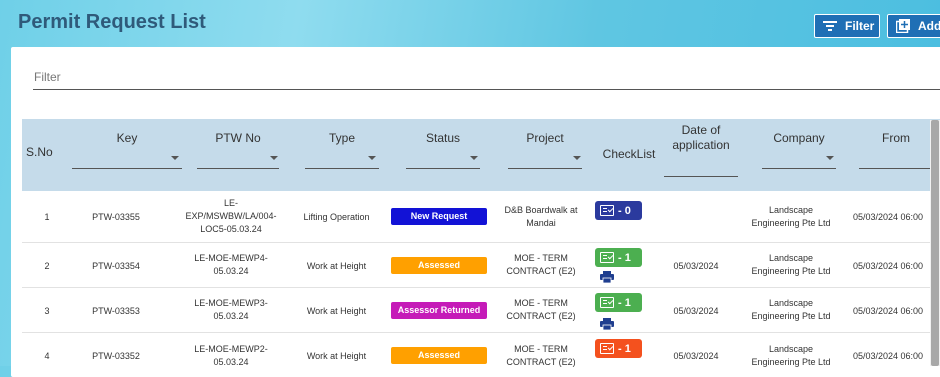 This screenshot has width=940, height=377. What do you see at coordinates (342, 168) in the screenshot?
I see `type-select` at bounding box center [342, 168].